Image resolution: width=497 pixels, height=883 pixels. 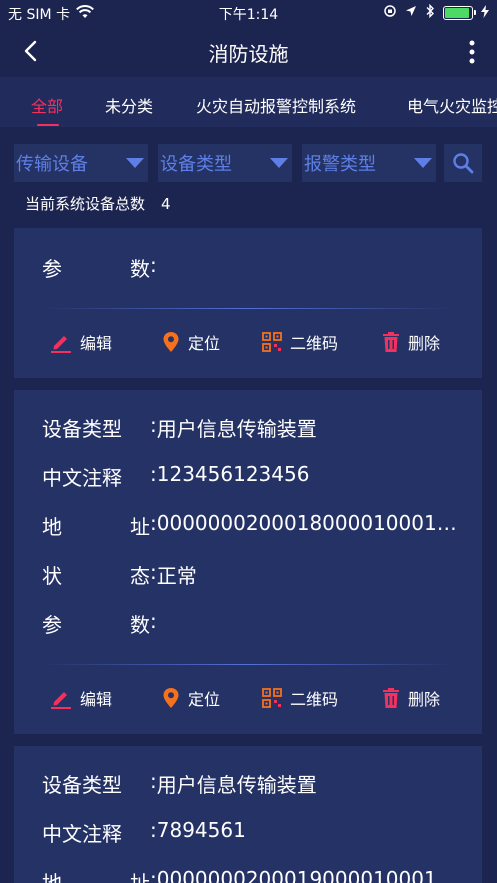 I want to click on active-tab-indicator, so click(x=48, y=125).